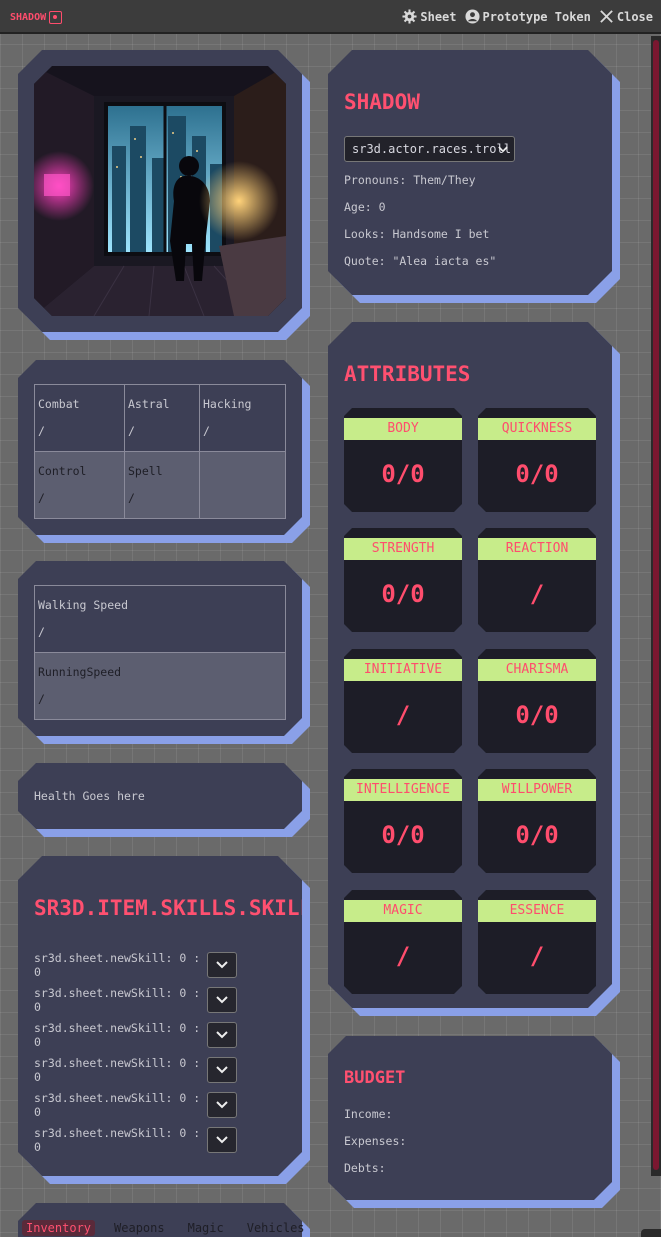  I want to click on race-select-value: sr3d.actor.races.troll, so click(431, 149).